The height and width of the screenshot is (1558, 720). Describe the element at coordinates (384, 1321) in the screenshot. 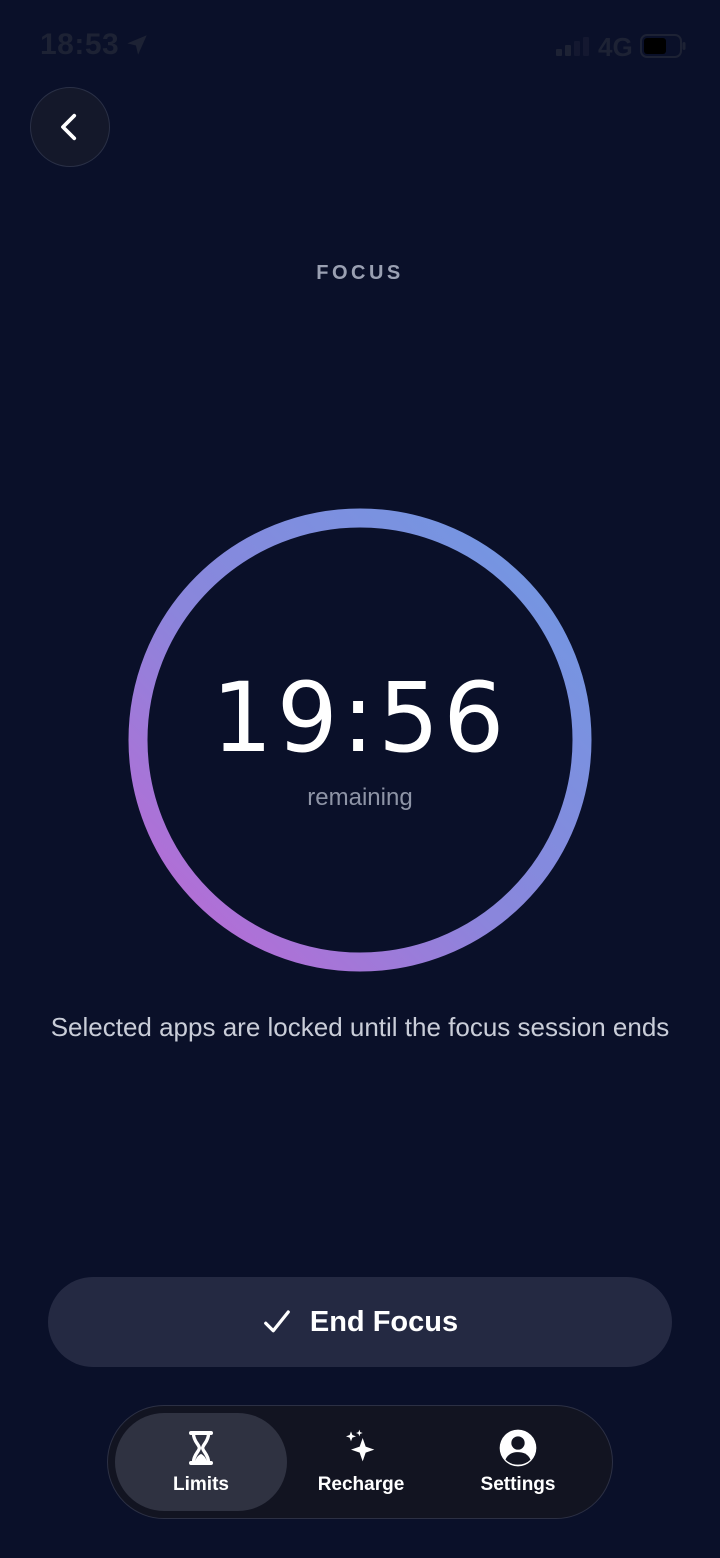

I see `end-focus-label: End Focus` at that location.